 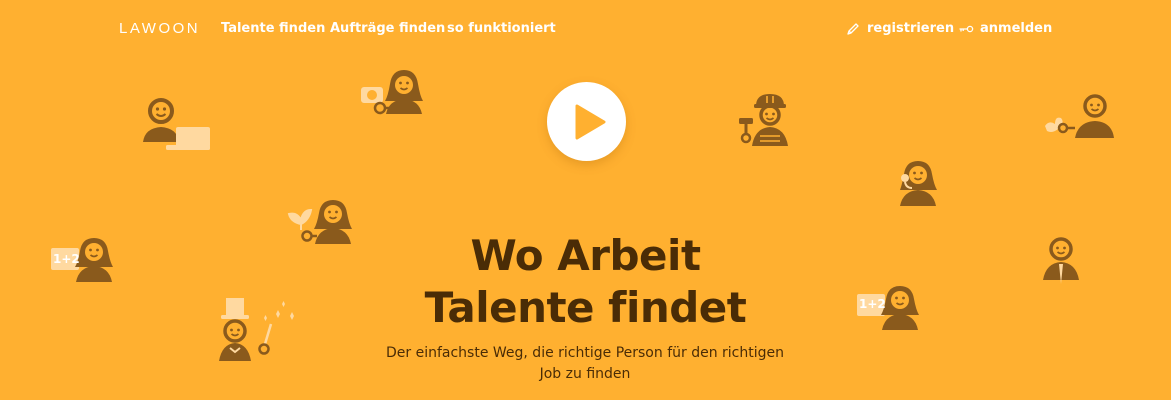 What do you see at coordinates (159, 28) in the screenshot?
I see `logo: LAWOON` at bounding box center [159, 28].